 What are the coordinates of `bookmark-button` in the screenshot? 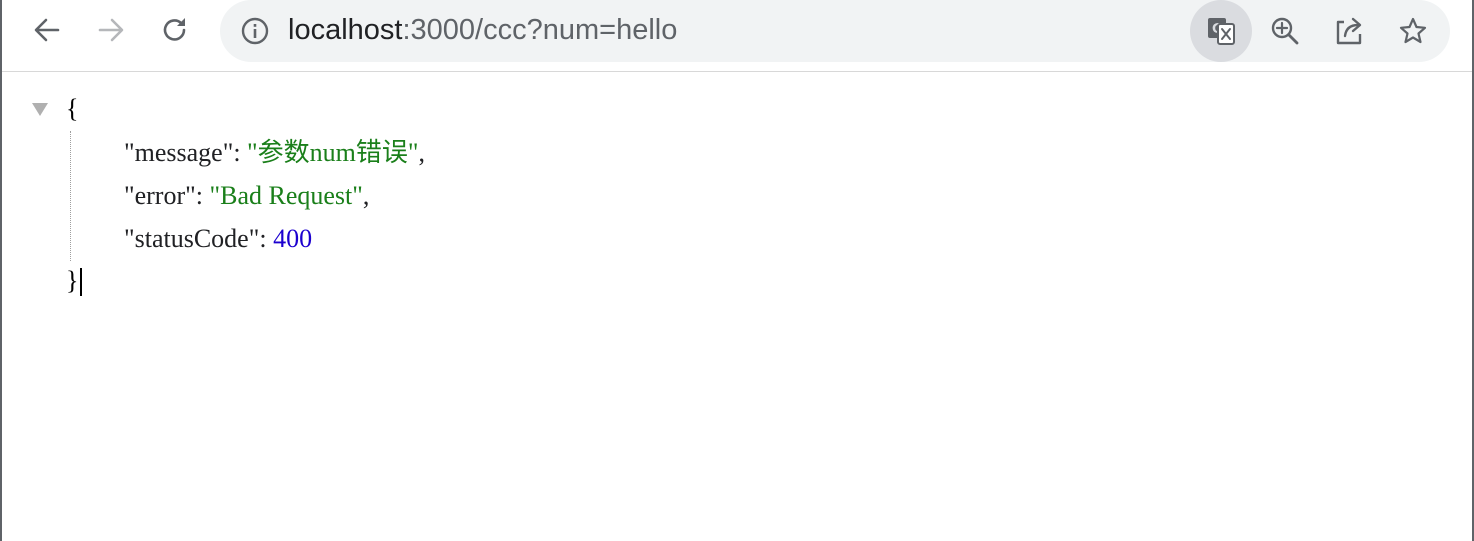 It's located at (1413, 31).